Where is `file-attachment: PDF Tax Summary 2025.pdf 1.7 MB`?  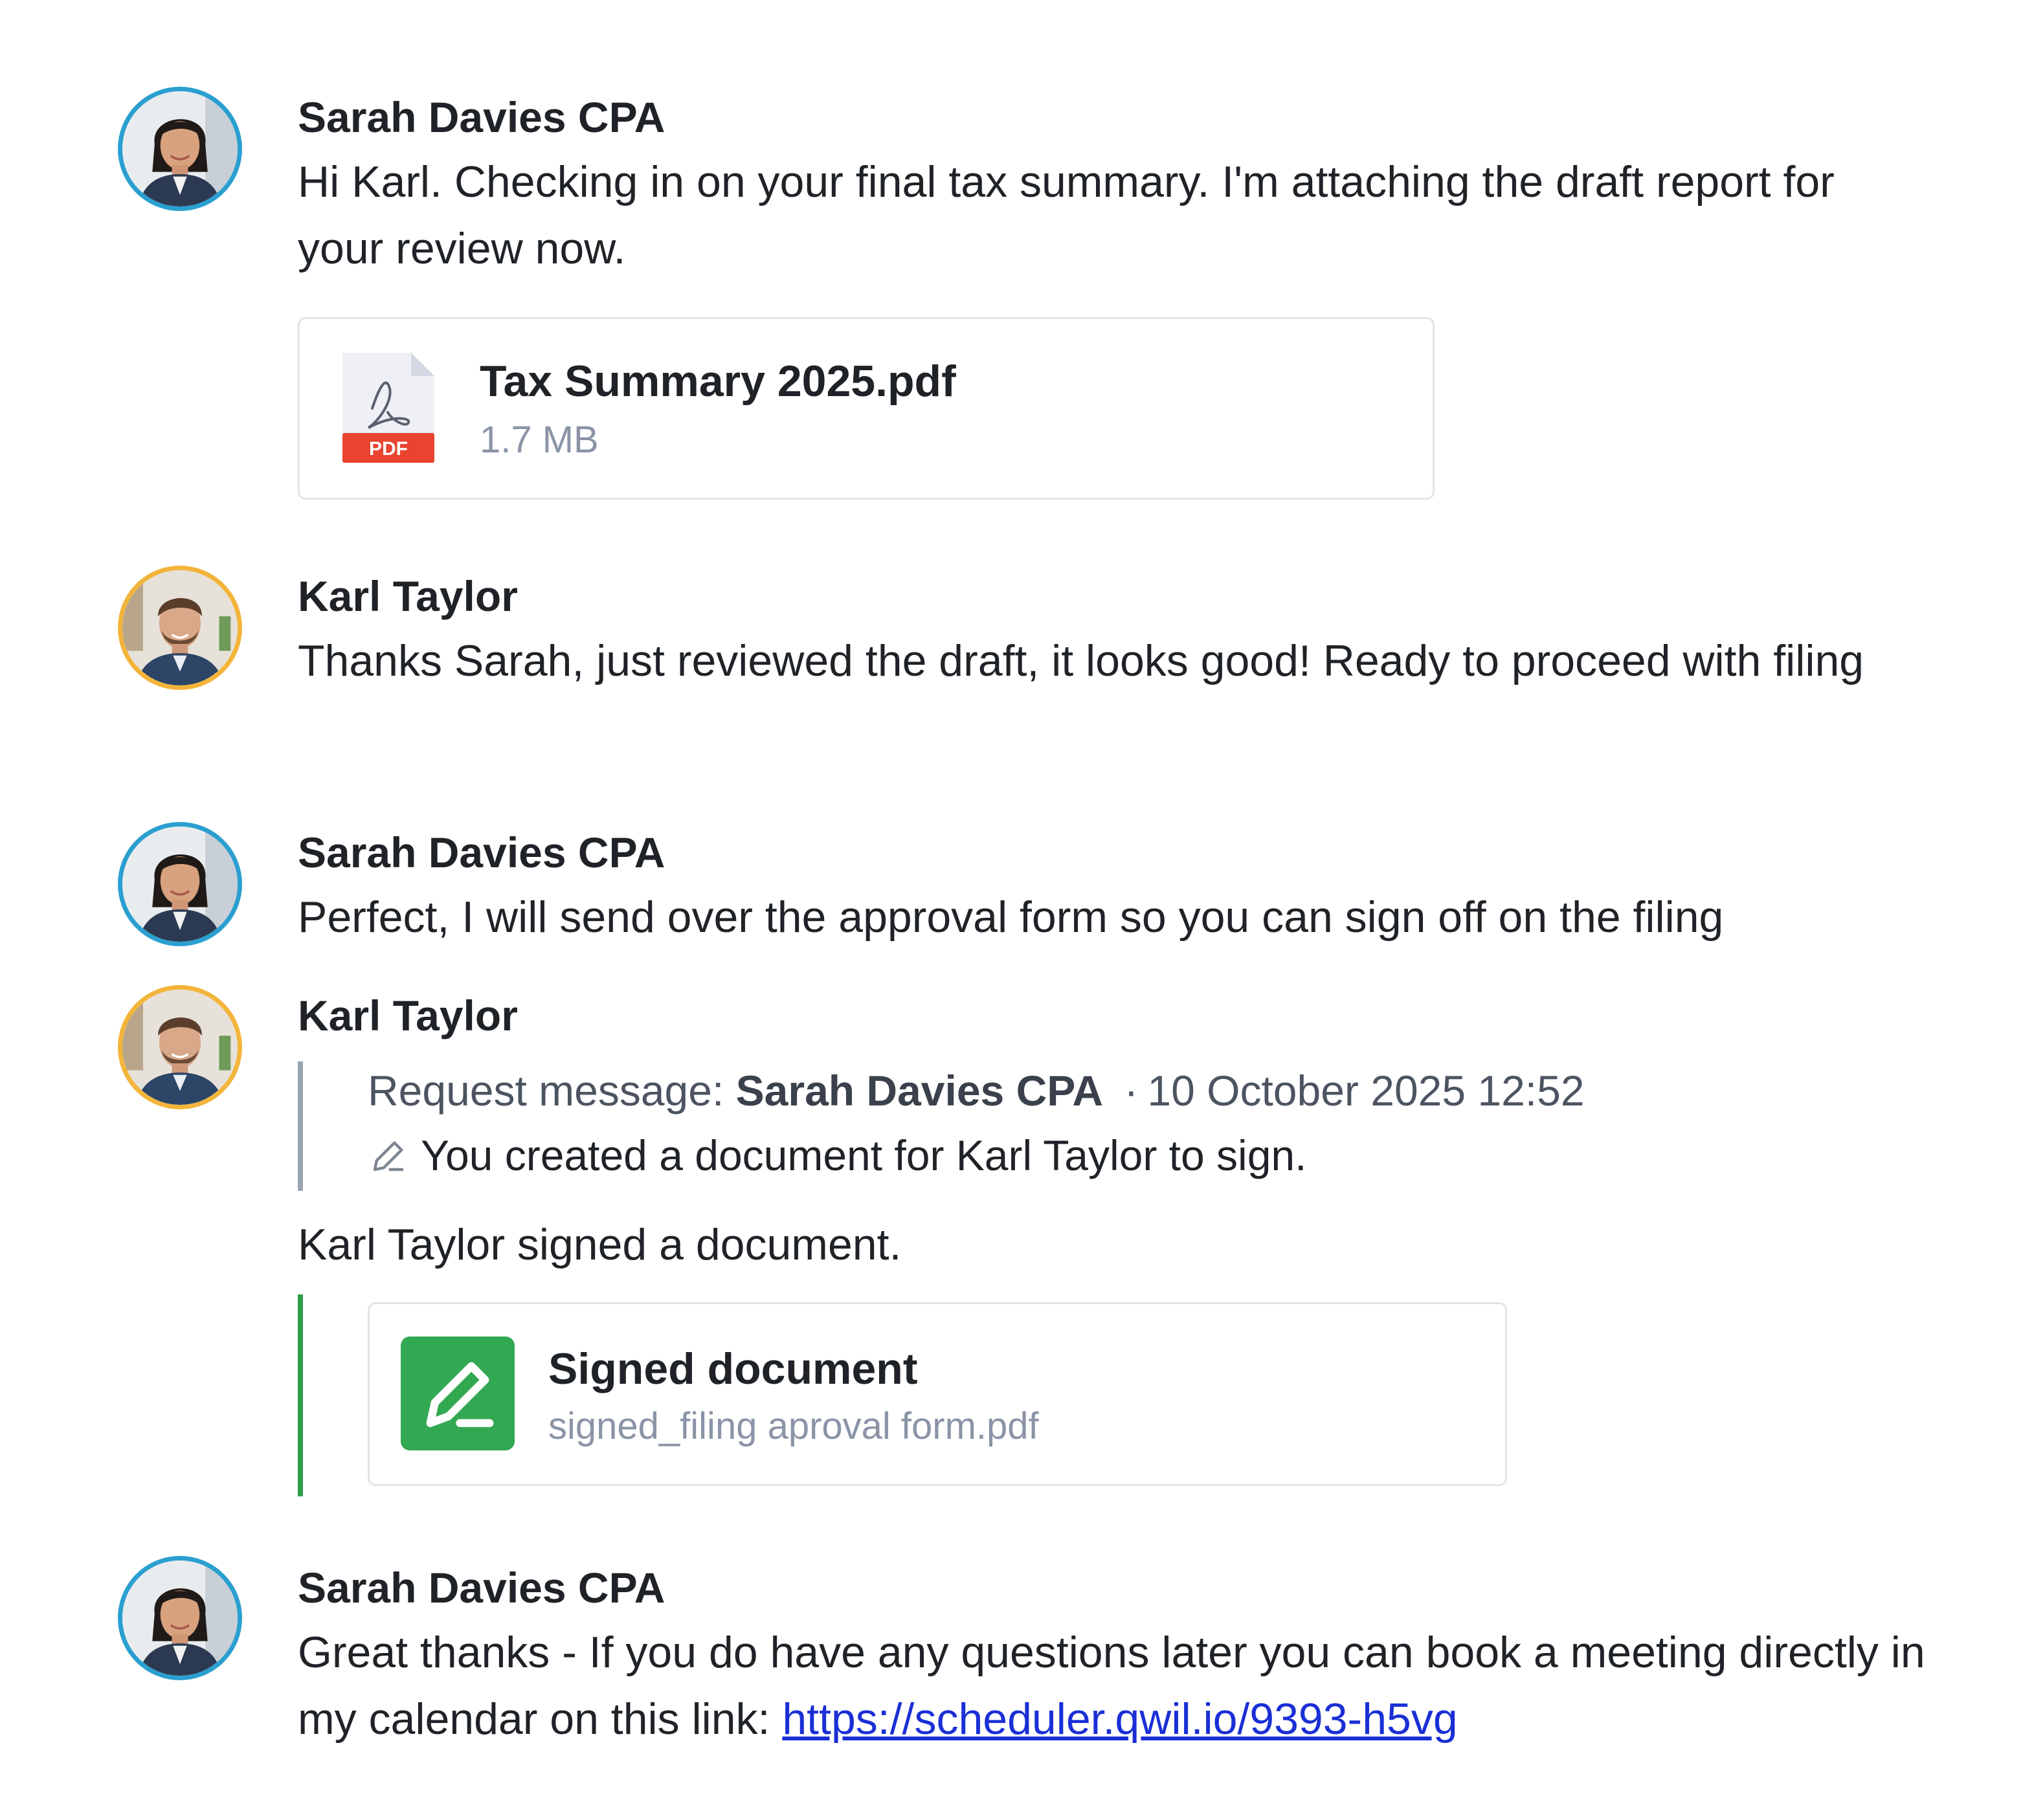 file-attachment: PDF Tax Summary 2025.pdf 1.7 MB is located at coordinates (866, 408).